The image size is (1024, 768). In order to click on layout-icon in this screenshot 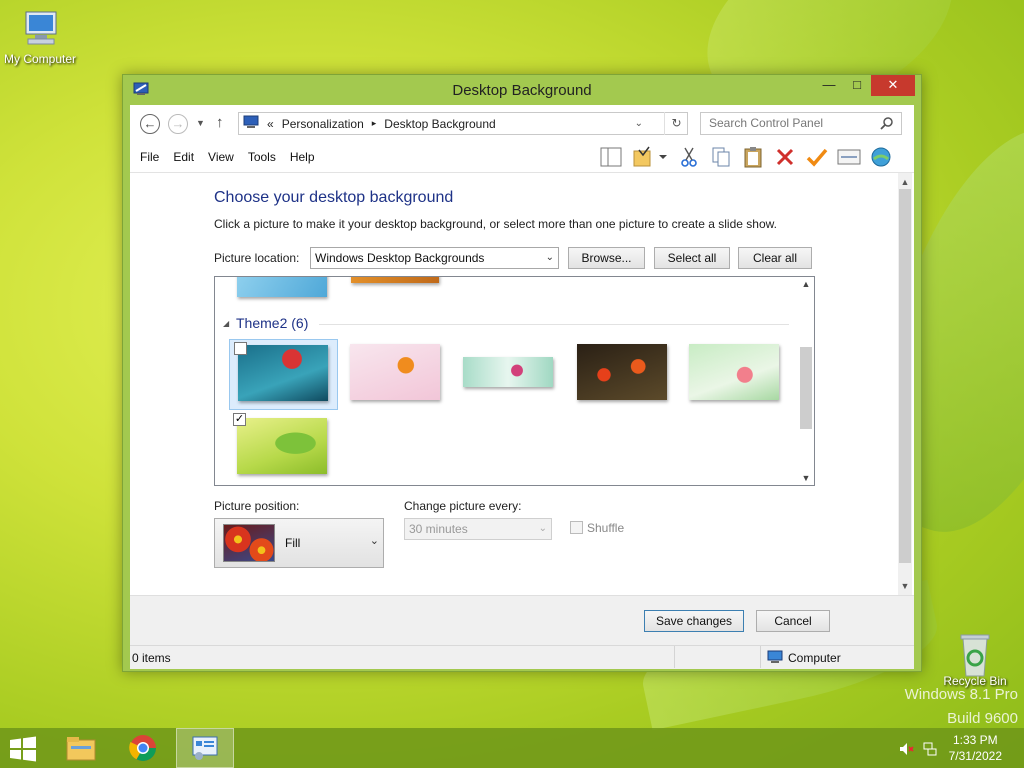, I will do `click(611, 157)`.